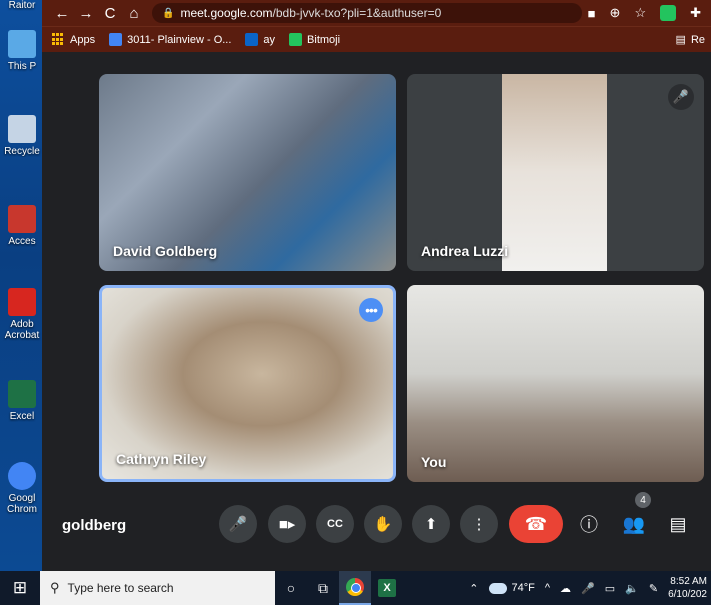 Image resolution: width=711 pixels, height=605 pixels. I want to click on monitor-icon, so click(22, 44).